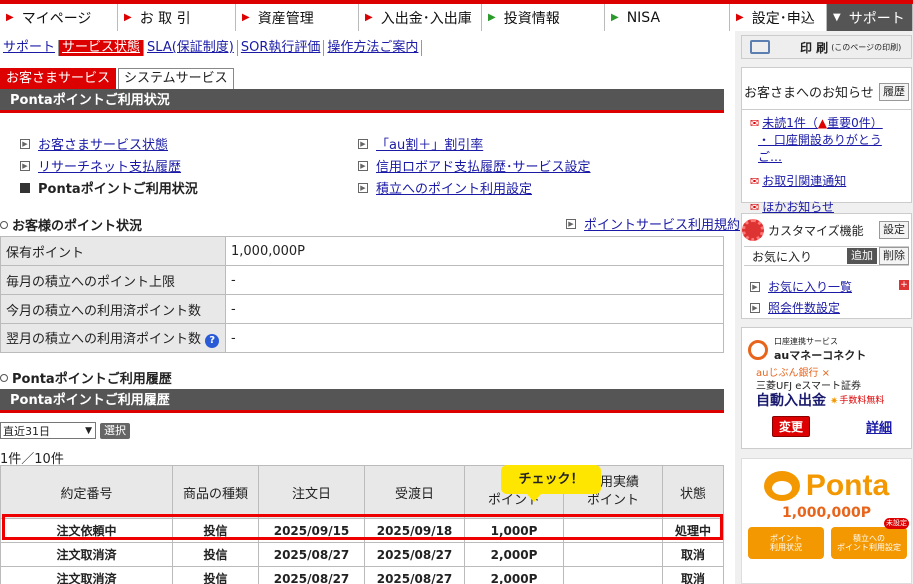  I want to click on nav-item-6: ▶ 設定･申込, so click(778, 17).